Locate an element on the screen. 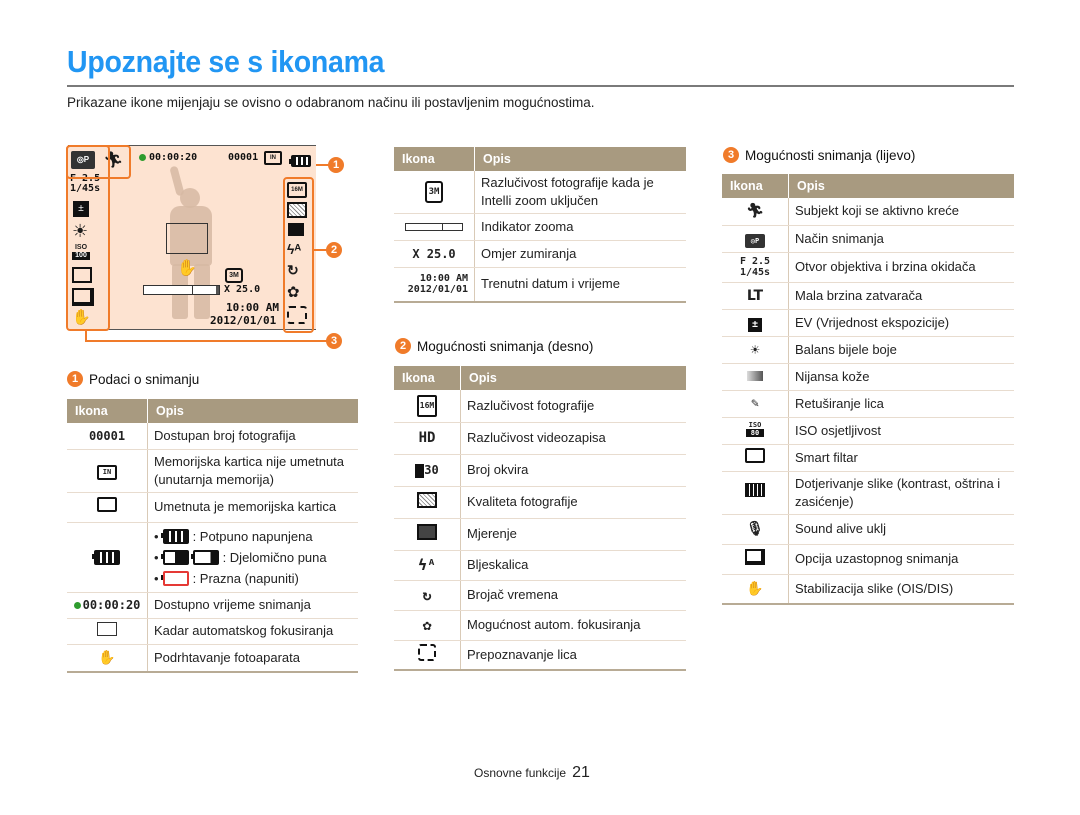 The height and width of the screenshot is (815, 1080). datetime-icon: 10:00 AM 2012/01/01 is located at coordinates (434, 285).